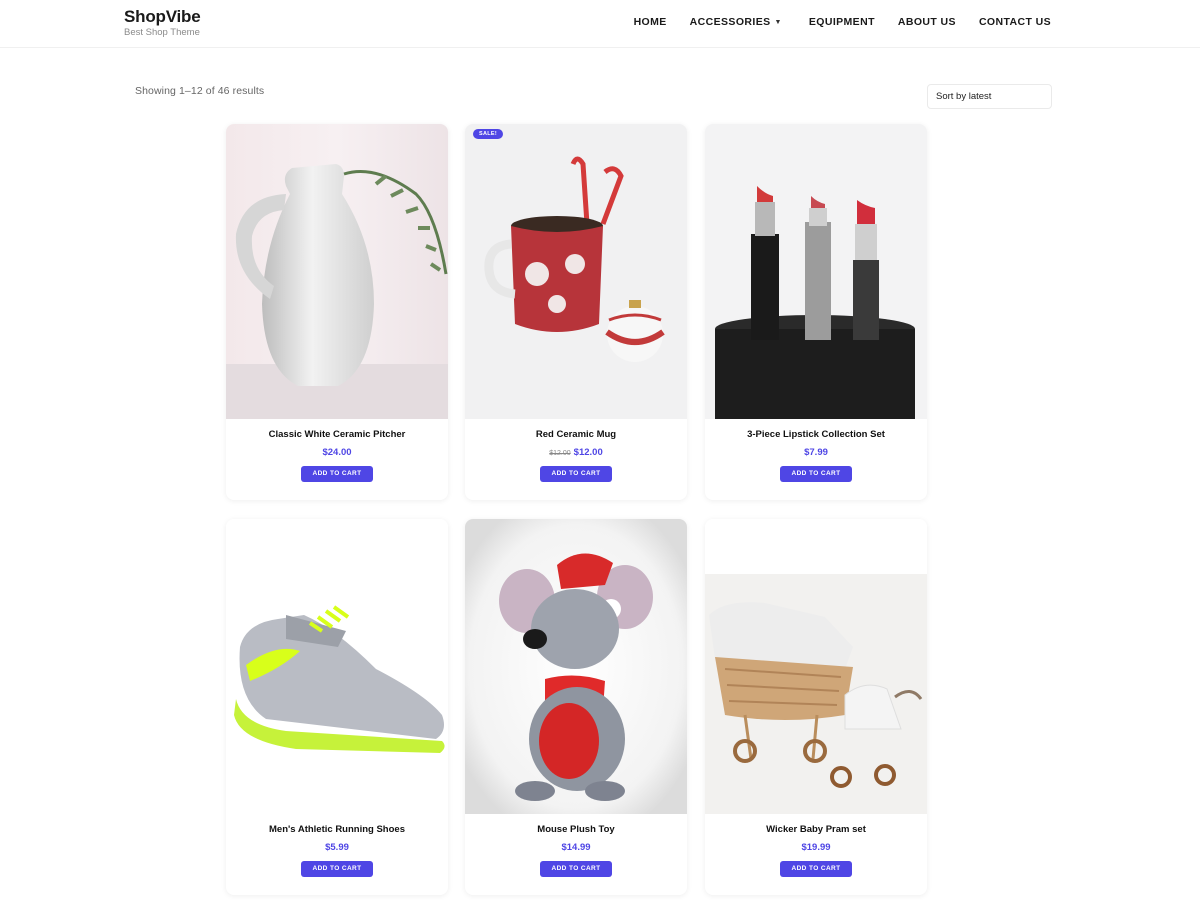 This screenshot has width=1200, height=900. I want to click on product-title: 3-Piece Lipstick Collection Set, so click(816, 434).